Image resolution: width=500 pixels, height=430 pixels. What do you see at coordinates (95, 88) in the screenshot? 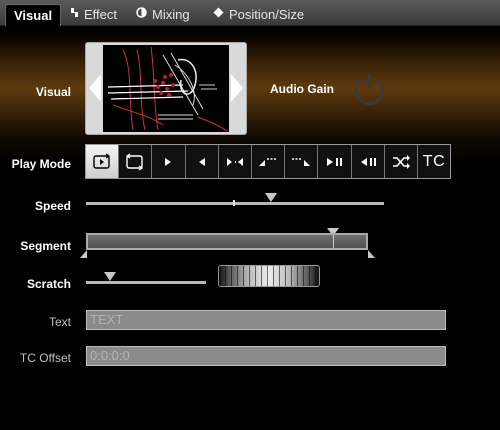
I see `previous-visual-arrow-icon` at bounding box center [95, 88].